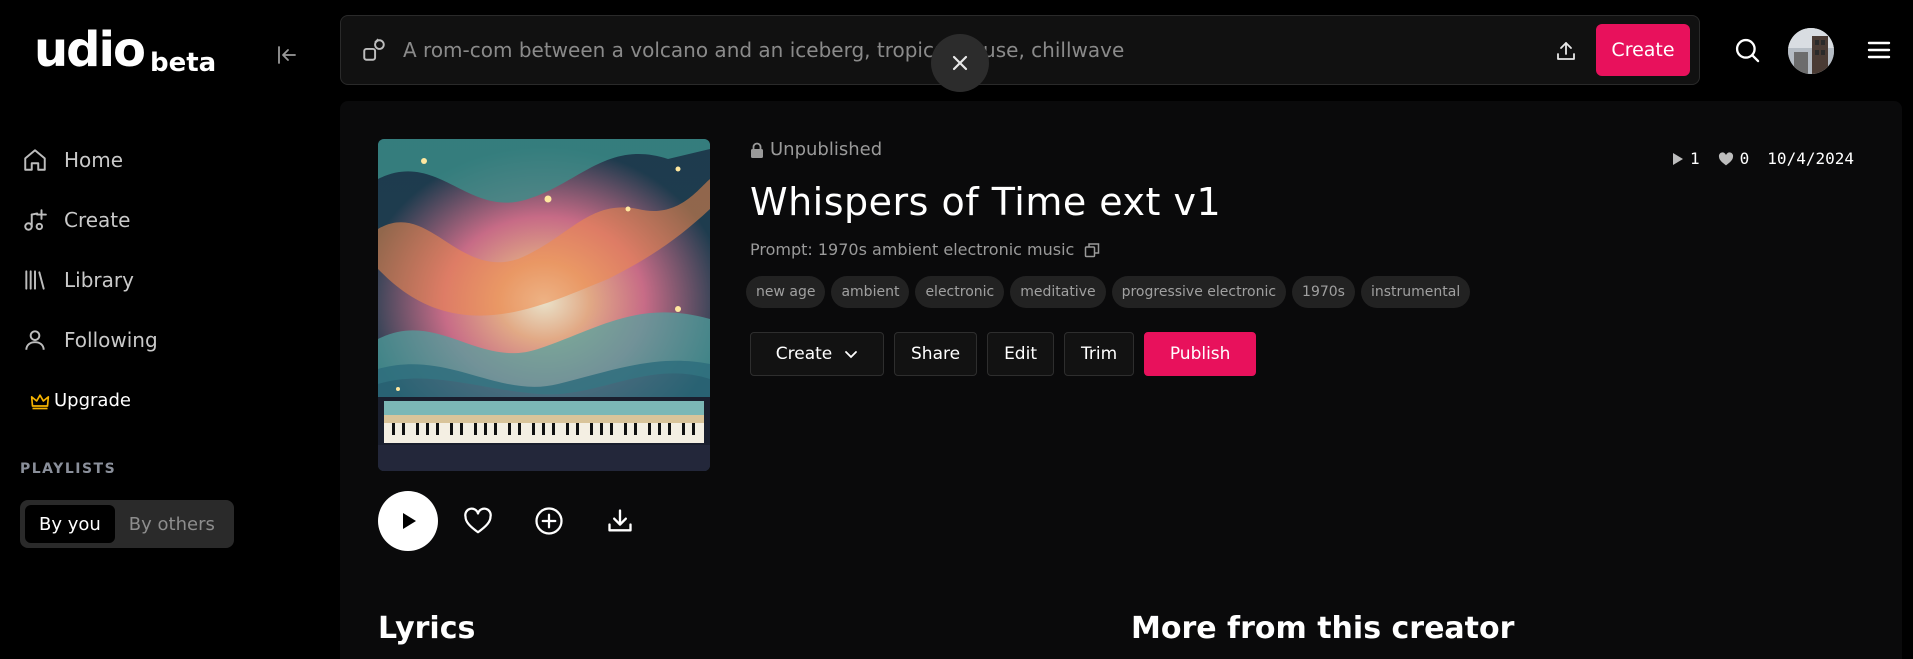 This screenshot has height=659, width=1913. Describe the element at coordinates (1810, 158) in the screenshot. I see `song-date: 10/4/2024` at that location.